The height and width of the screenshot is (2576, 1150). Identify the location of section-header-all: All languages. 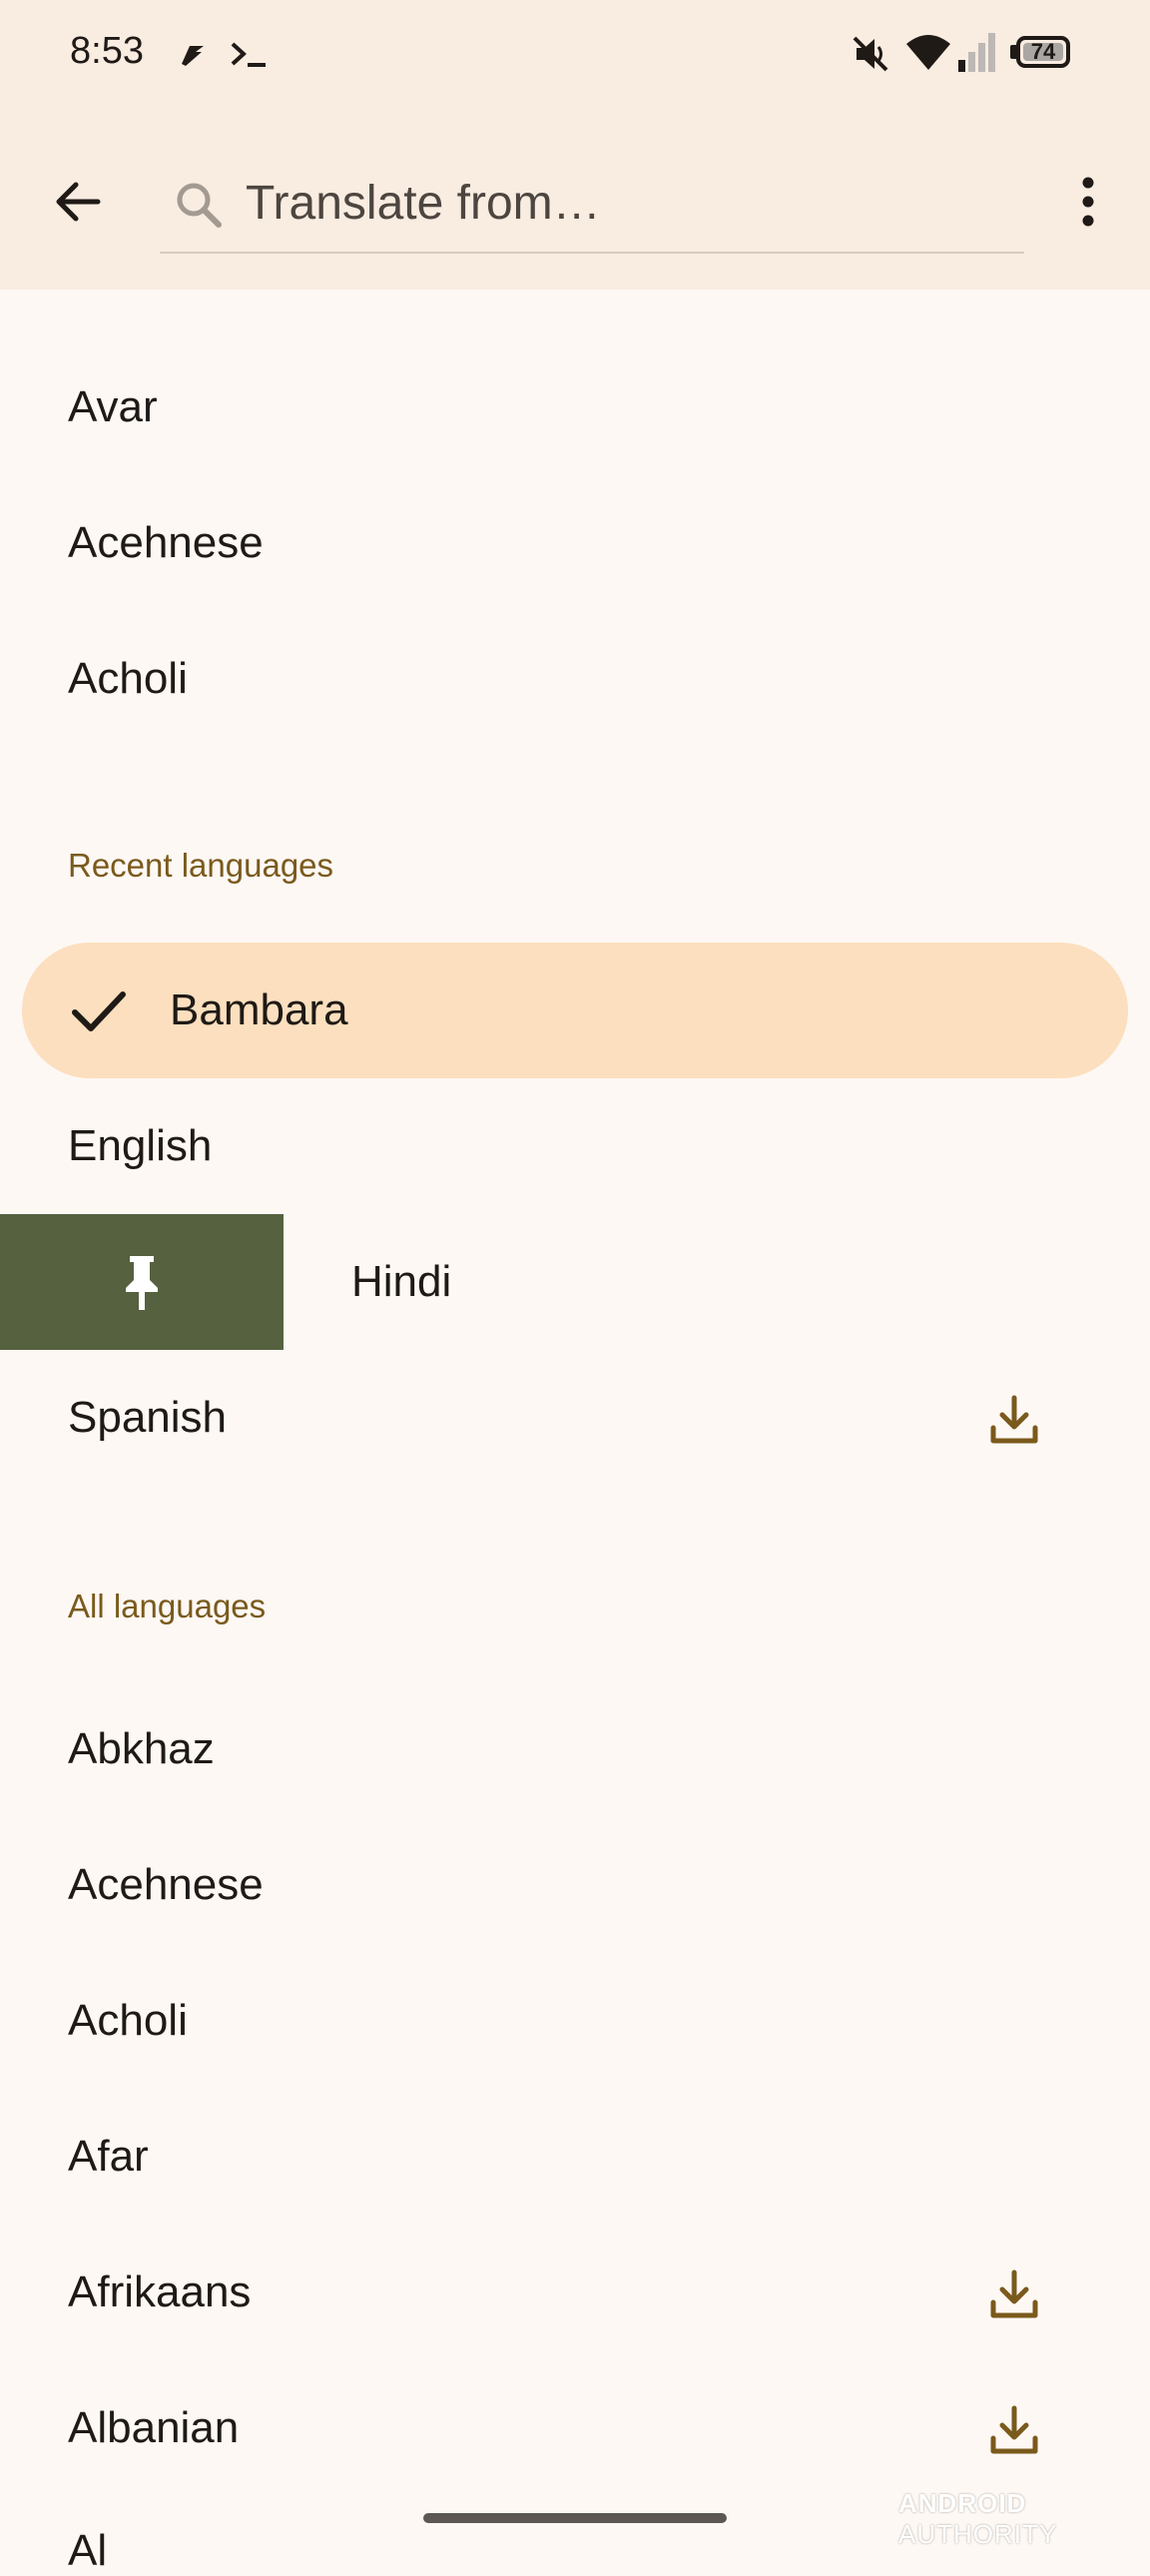
(167, 1606).